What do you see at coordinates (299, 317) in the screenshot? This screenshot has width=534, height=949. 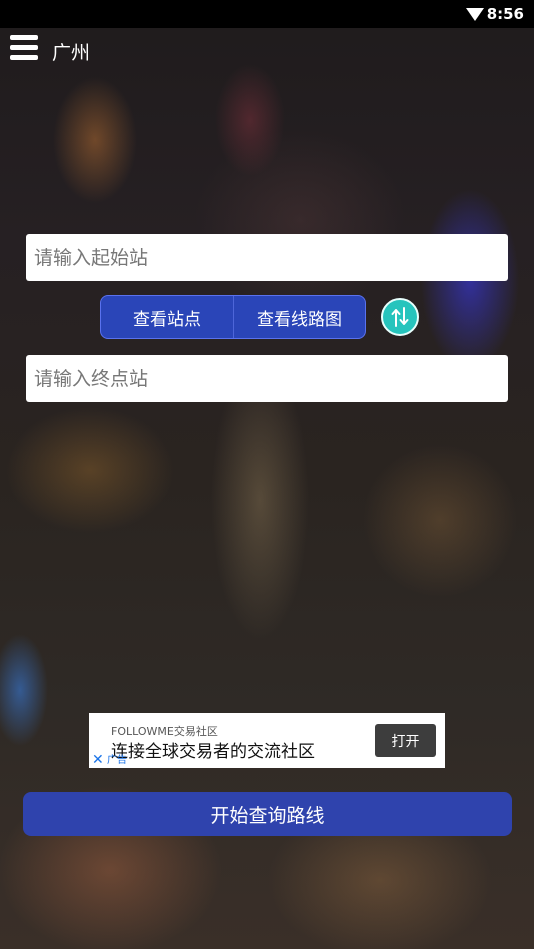 I see `view-line-map-button: 查看线路图` at bounding box center [299, 317].